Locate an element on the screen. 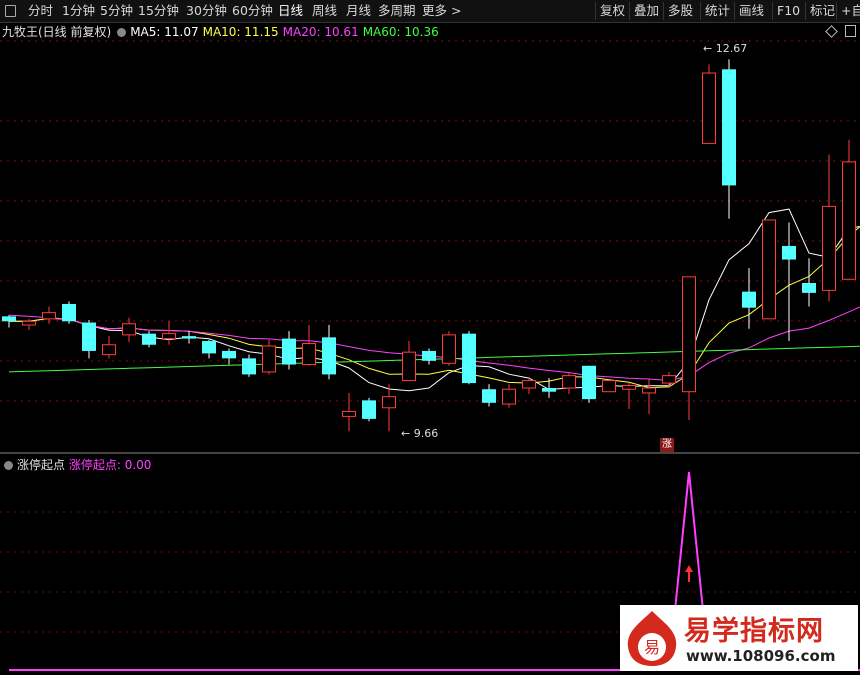 This screenshot has width=860, height=675. window-icon is located at coordinates (10, 11).